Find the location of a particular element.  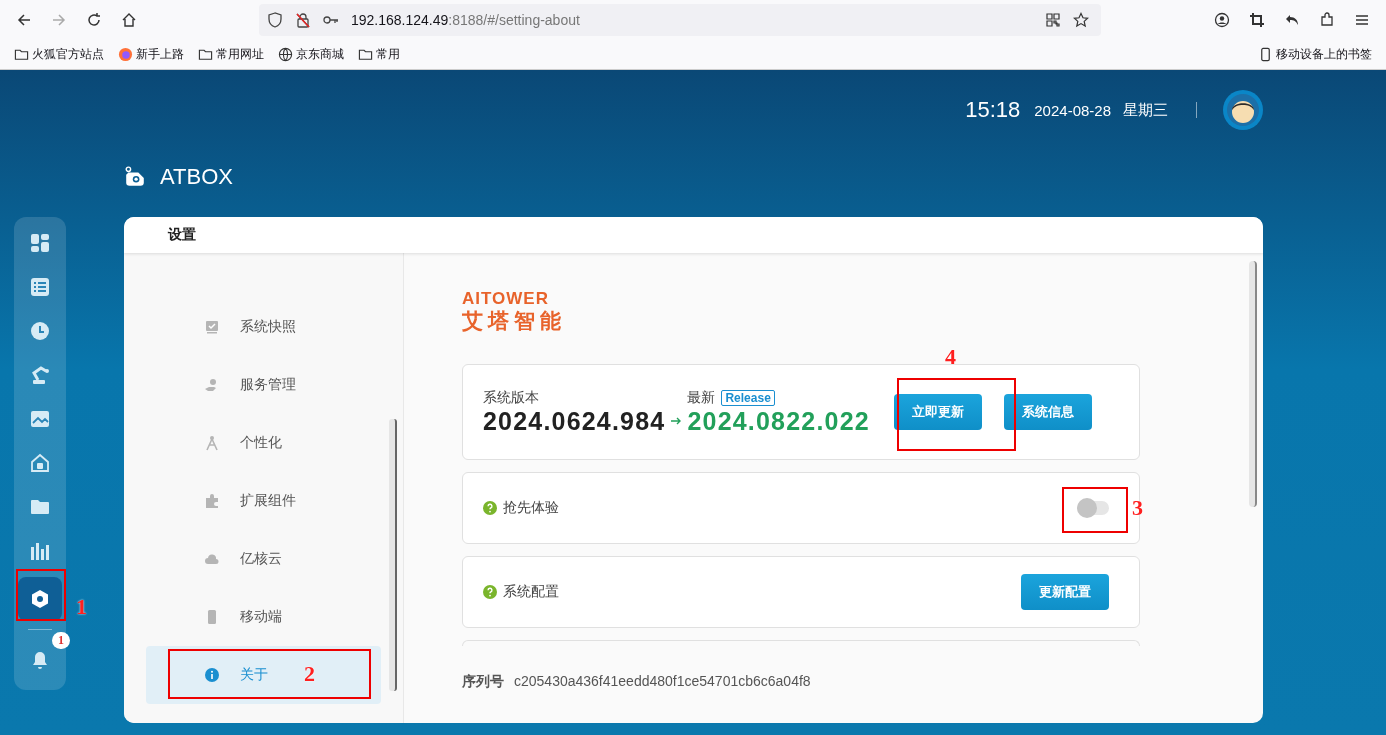

clock-time: 15:18 is located at coordinates (993, 110).